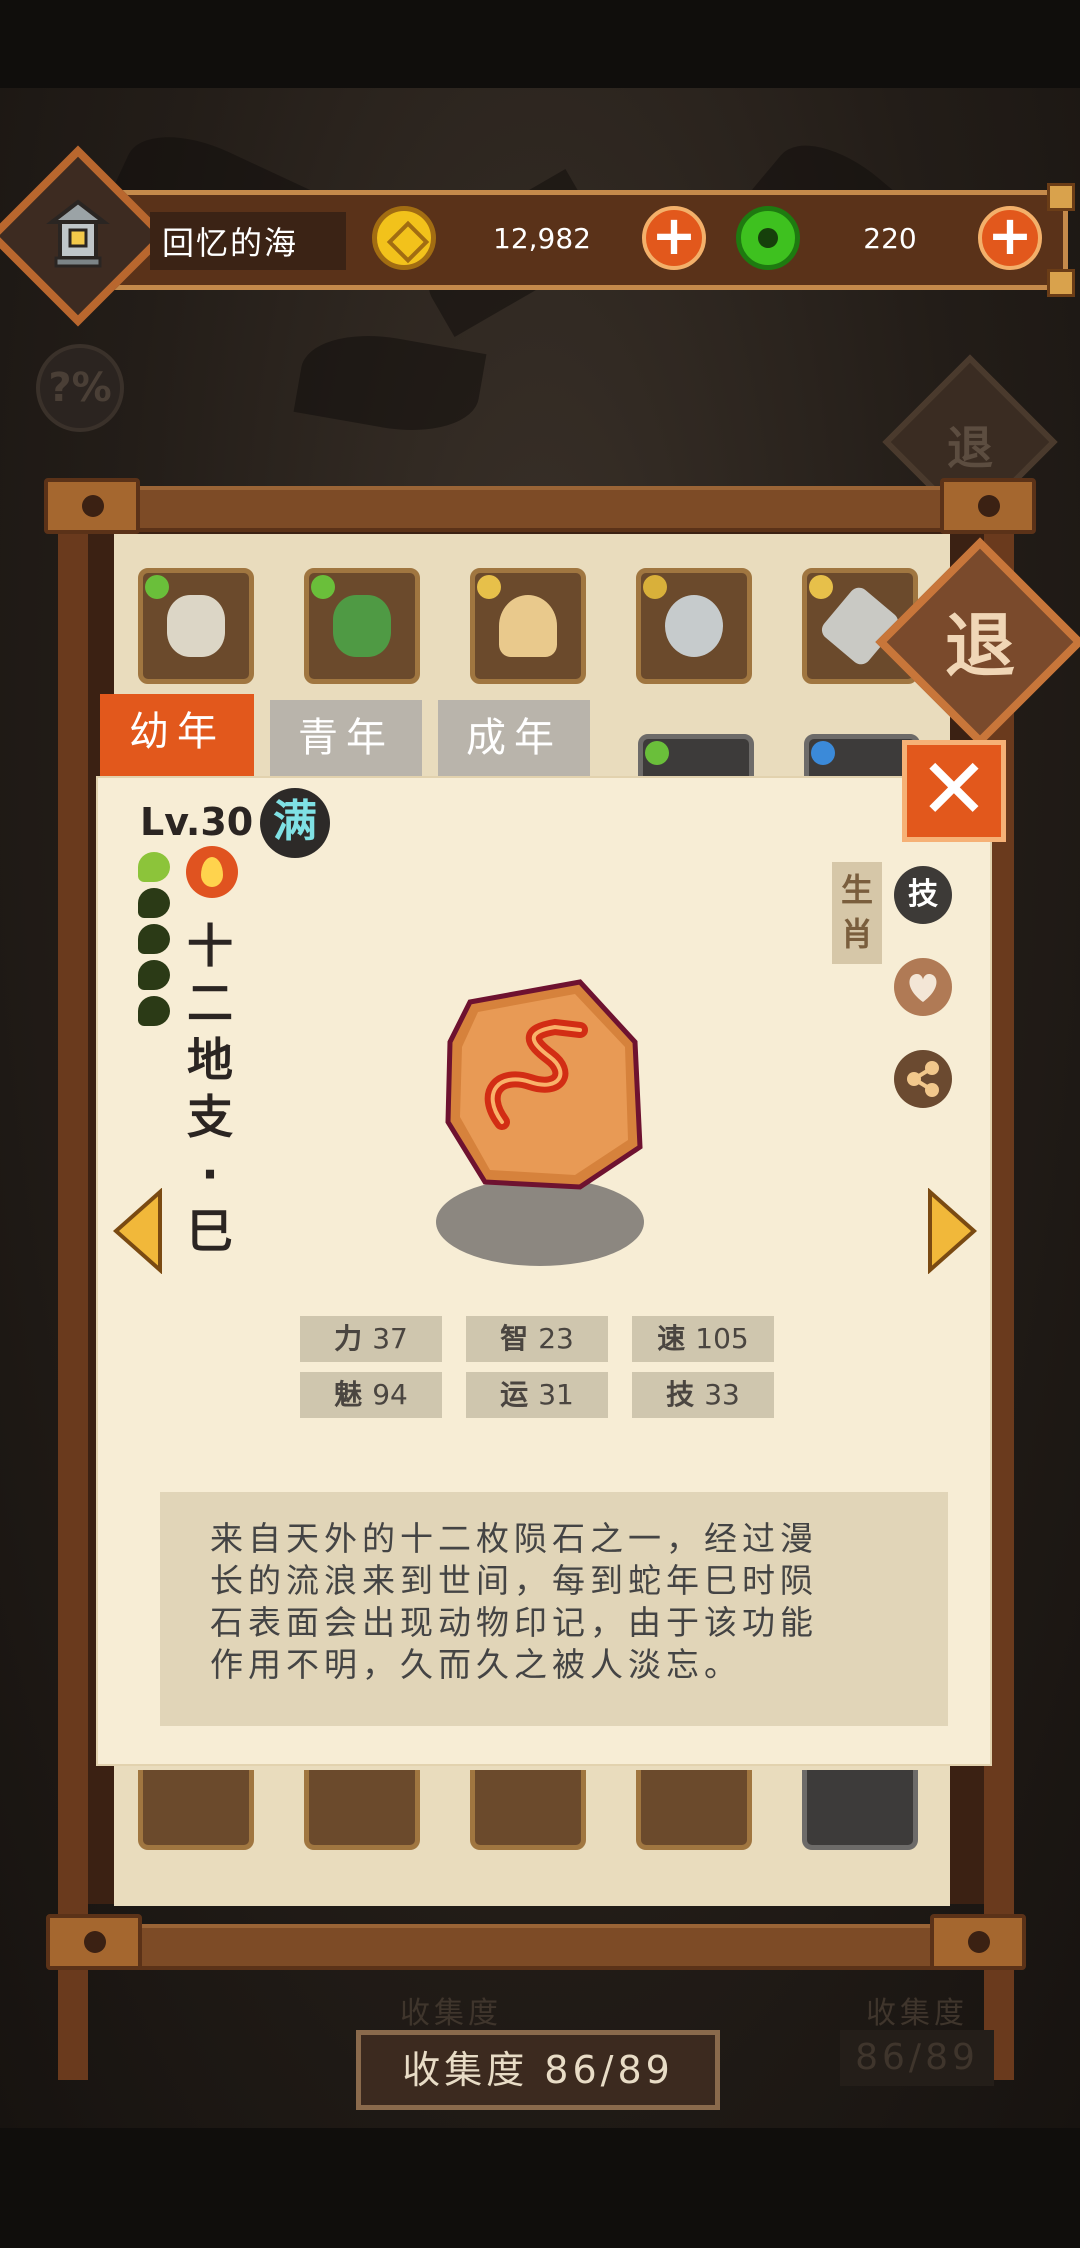 The width and height of the screenshot is (1080, 2248). Describe the element at coordinates (78, 233) in the screenshot. I see `lantern-avatar-icon` at that location.